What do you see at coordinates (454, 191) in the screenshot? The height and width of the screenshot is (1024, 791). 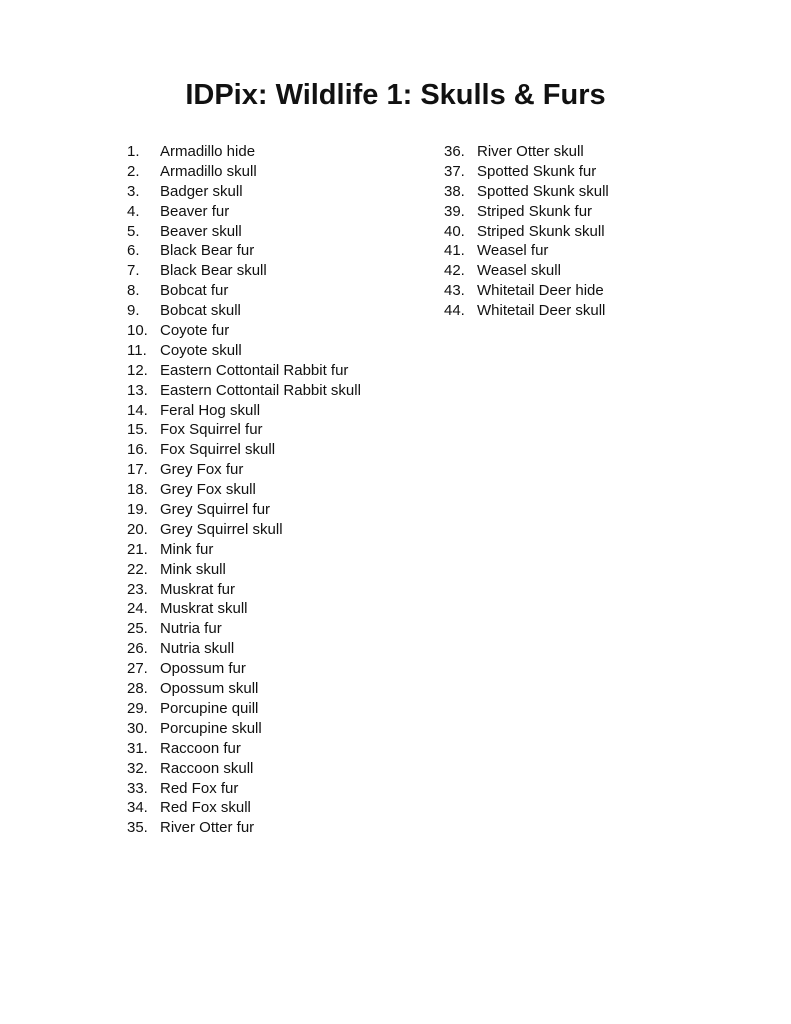 I see `list-item-number: 38.` at bounding box center [454, 191].